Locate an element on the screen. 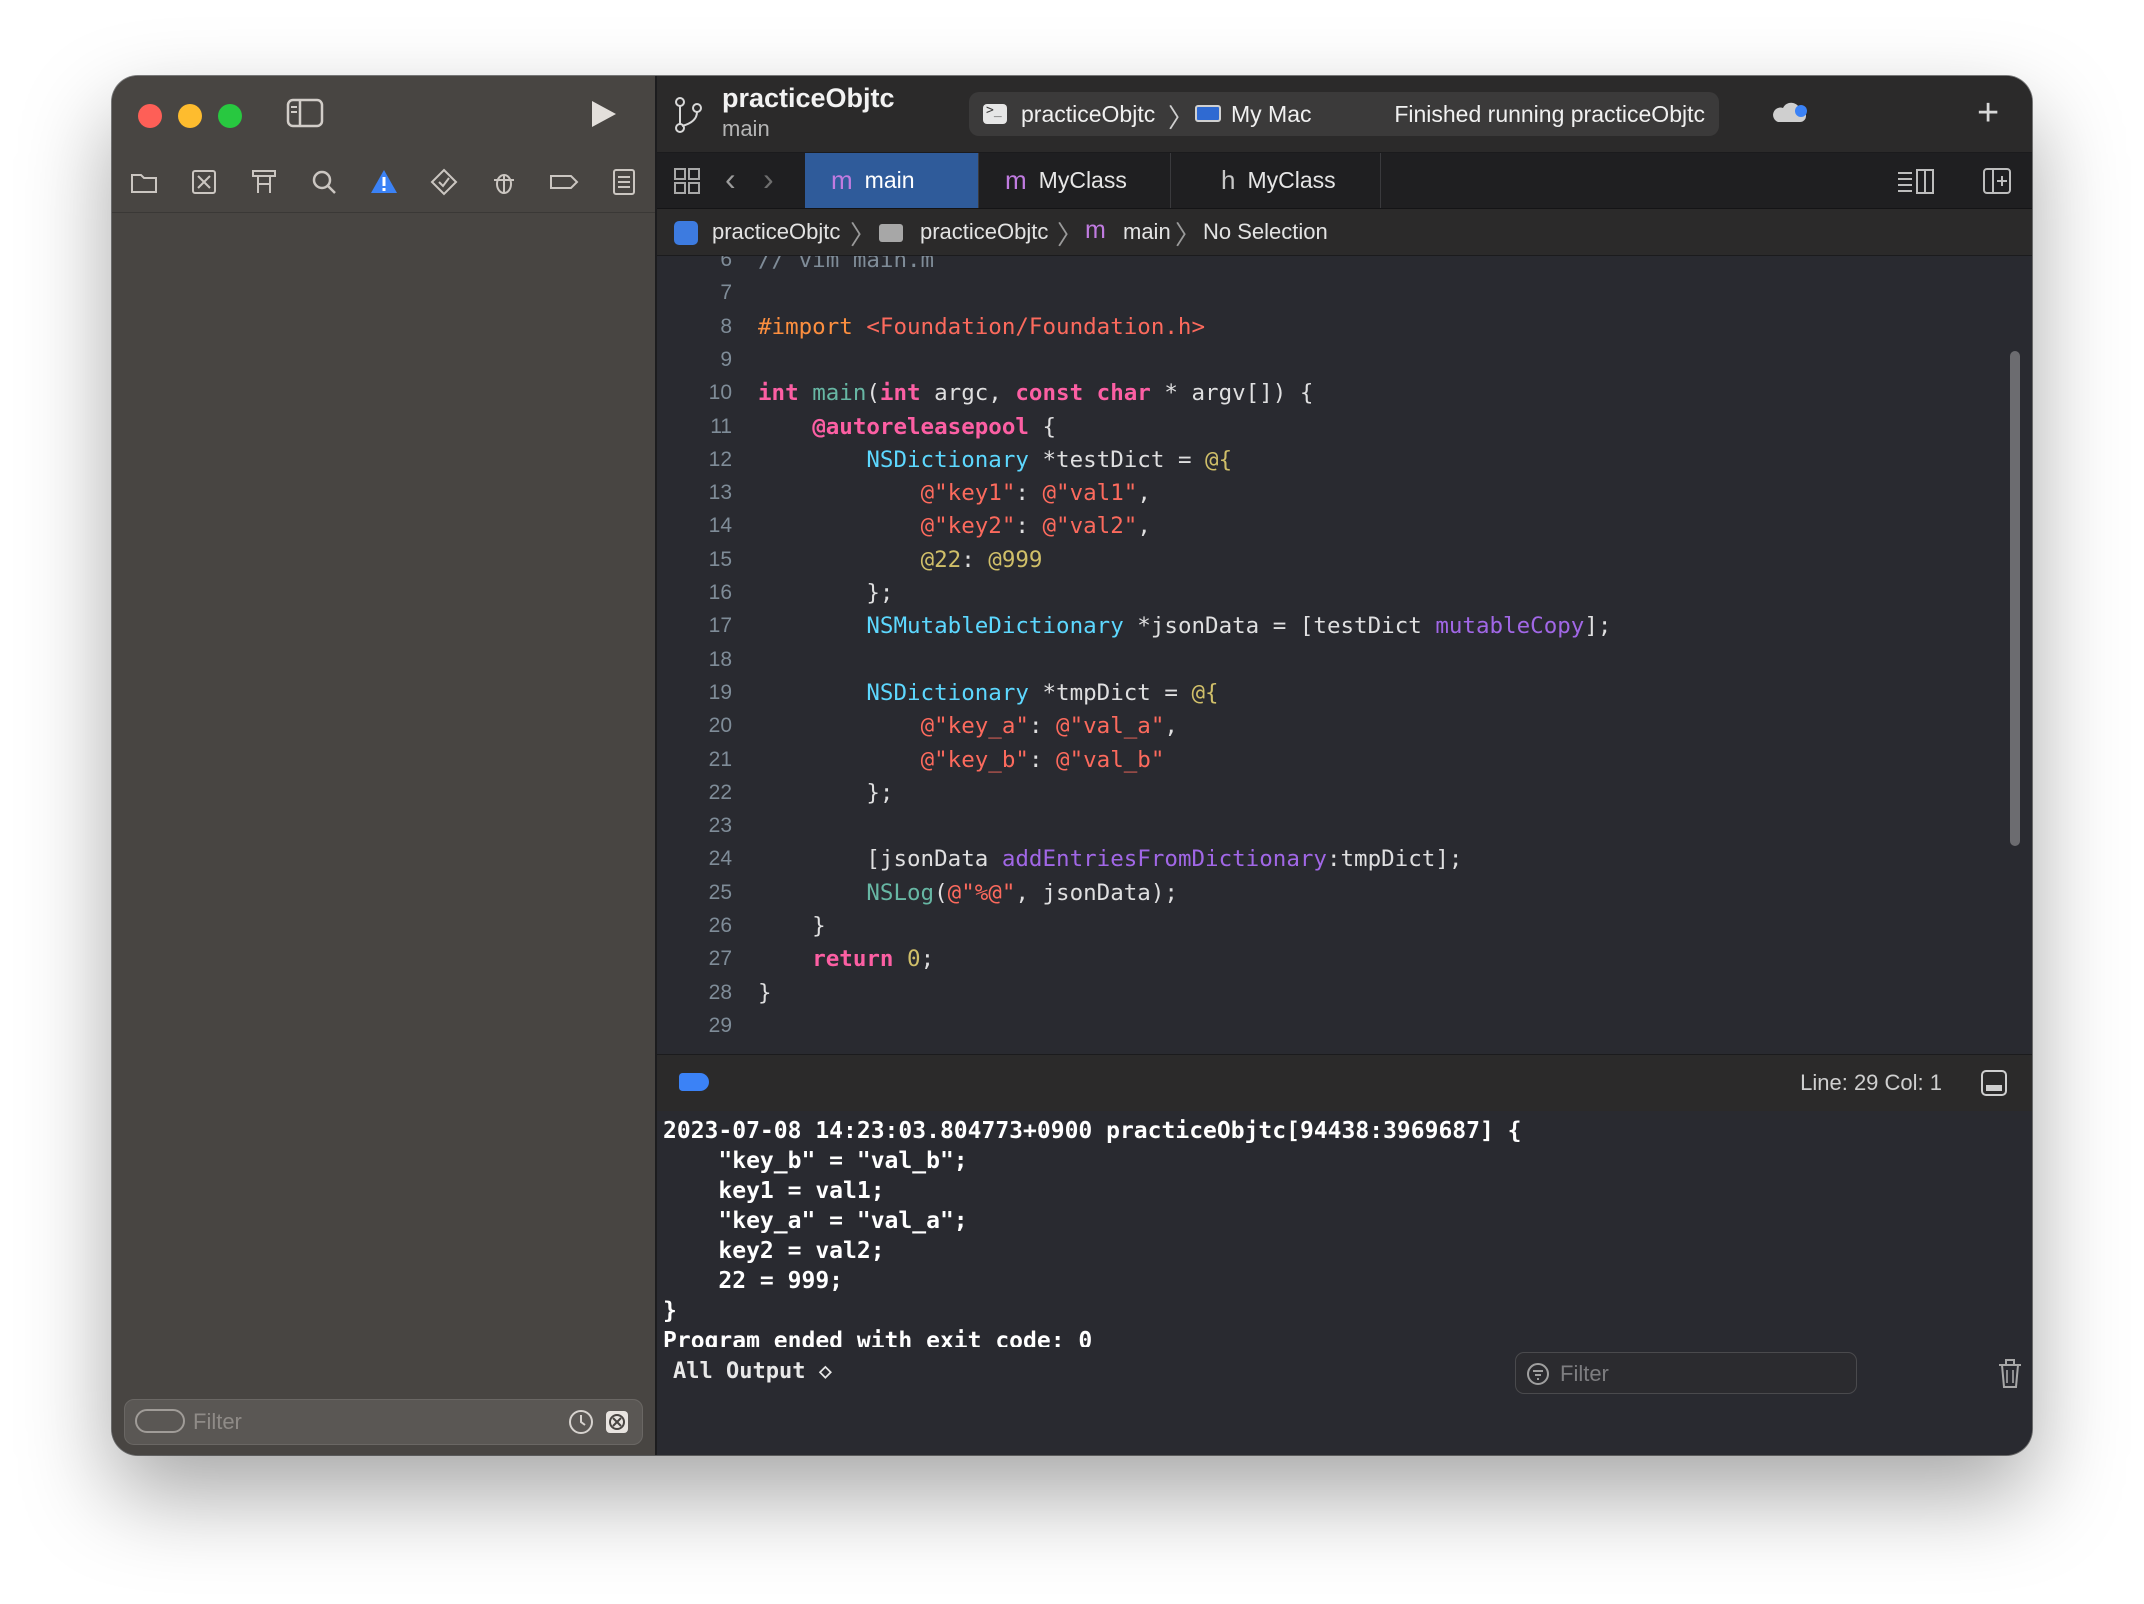  breadcrumb-selection: No Selection is located at coordinates (1265, 232).